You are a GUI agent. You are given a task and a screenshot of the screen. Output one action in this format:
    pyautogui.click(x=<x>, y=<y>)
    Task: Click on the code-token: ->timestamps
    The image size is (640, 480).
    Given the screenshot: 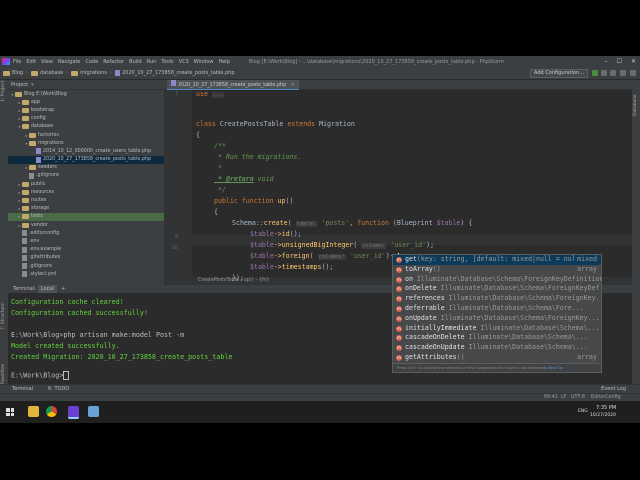 What is the action you would take?
    pyautogui.click(x=297, y=267)
    